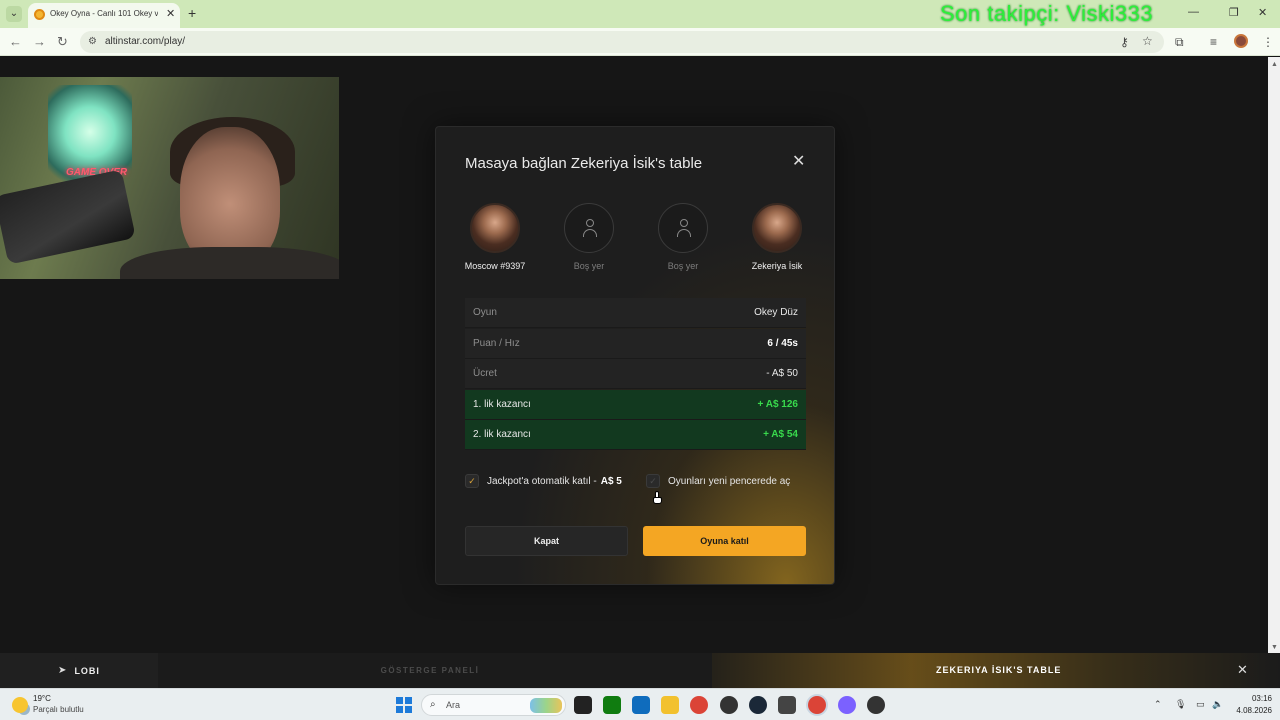 The image size is (1280, 720). Describe the element at coordinates (729, 705) in the screenshot. I see `chatgpt-icon` at that location.